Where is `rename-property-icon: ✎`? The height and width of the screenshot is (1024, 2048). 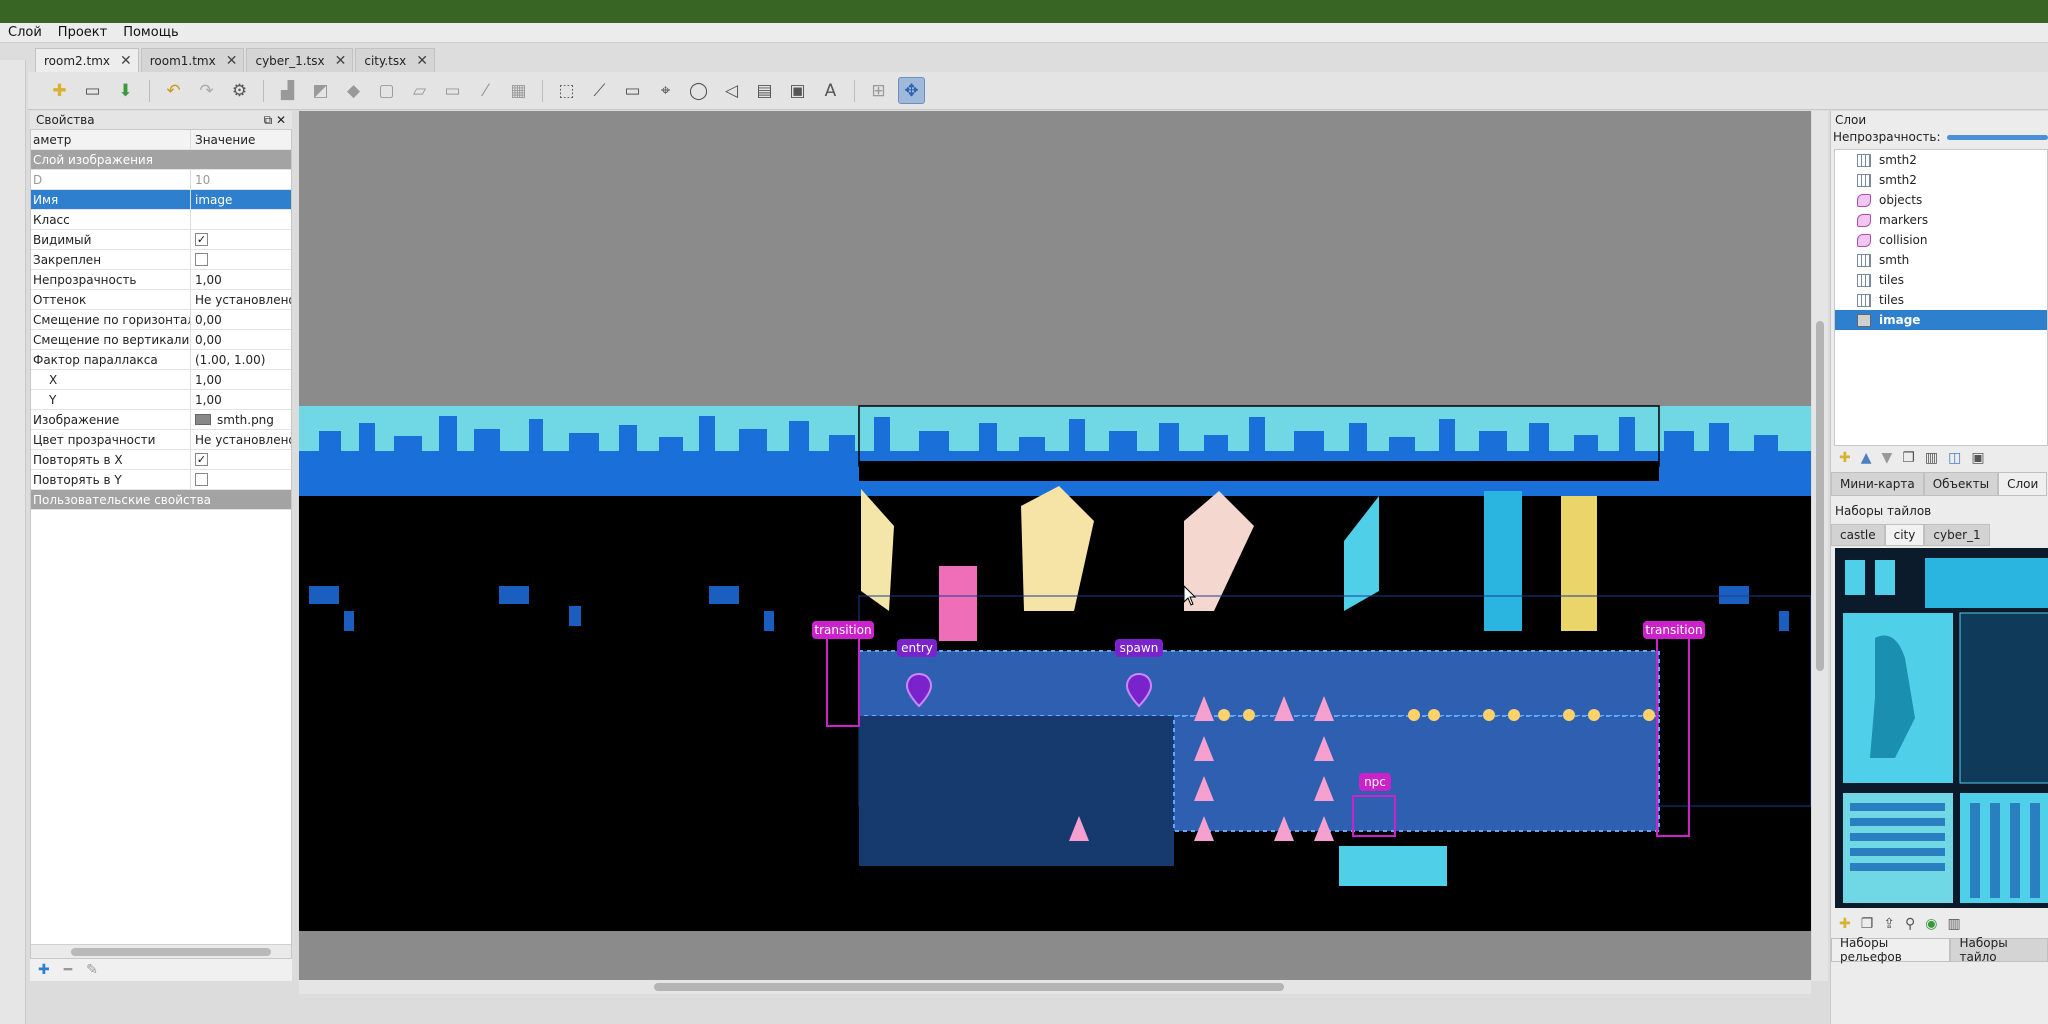 rename-property-icon: ✎ is located at coordinates (92, 970).